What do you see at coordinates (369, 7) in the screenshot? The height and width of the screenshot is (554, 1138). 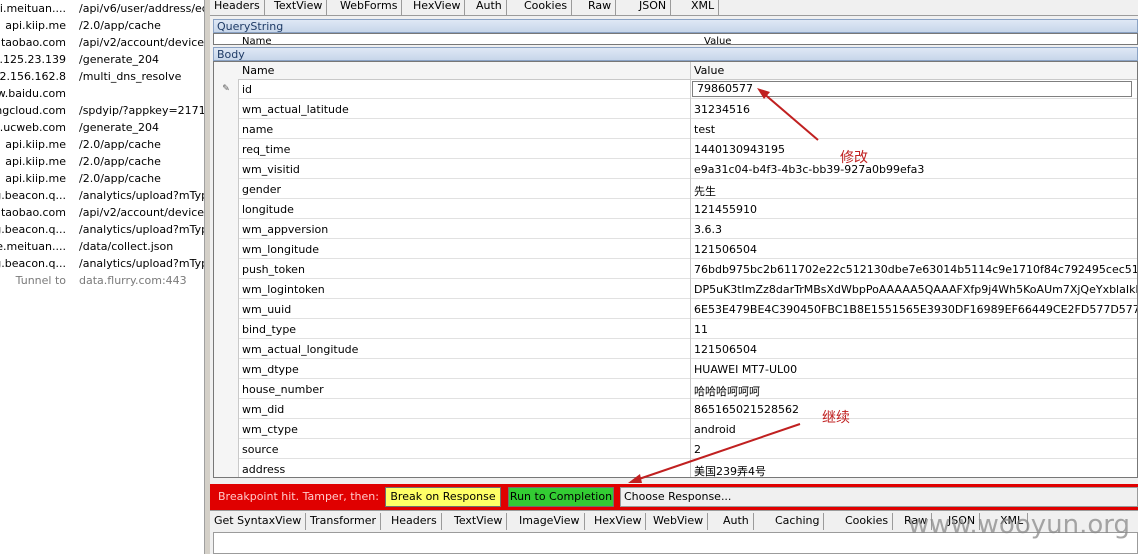 I see `tab-webforms: WebForms` at bounding box center [369, 7].